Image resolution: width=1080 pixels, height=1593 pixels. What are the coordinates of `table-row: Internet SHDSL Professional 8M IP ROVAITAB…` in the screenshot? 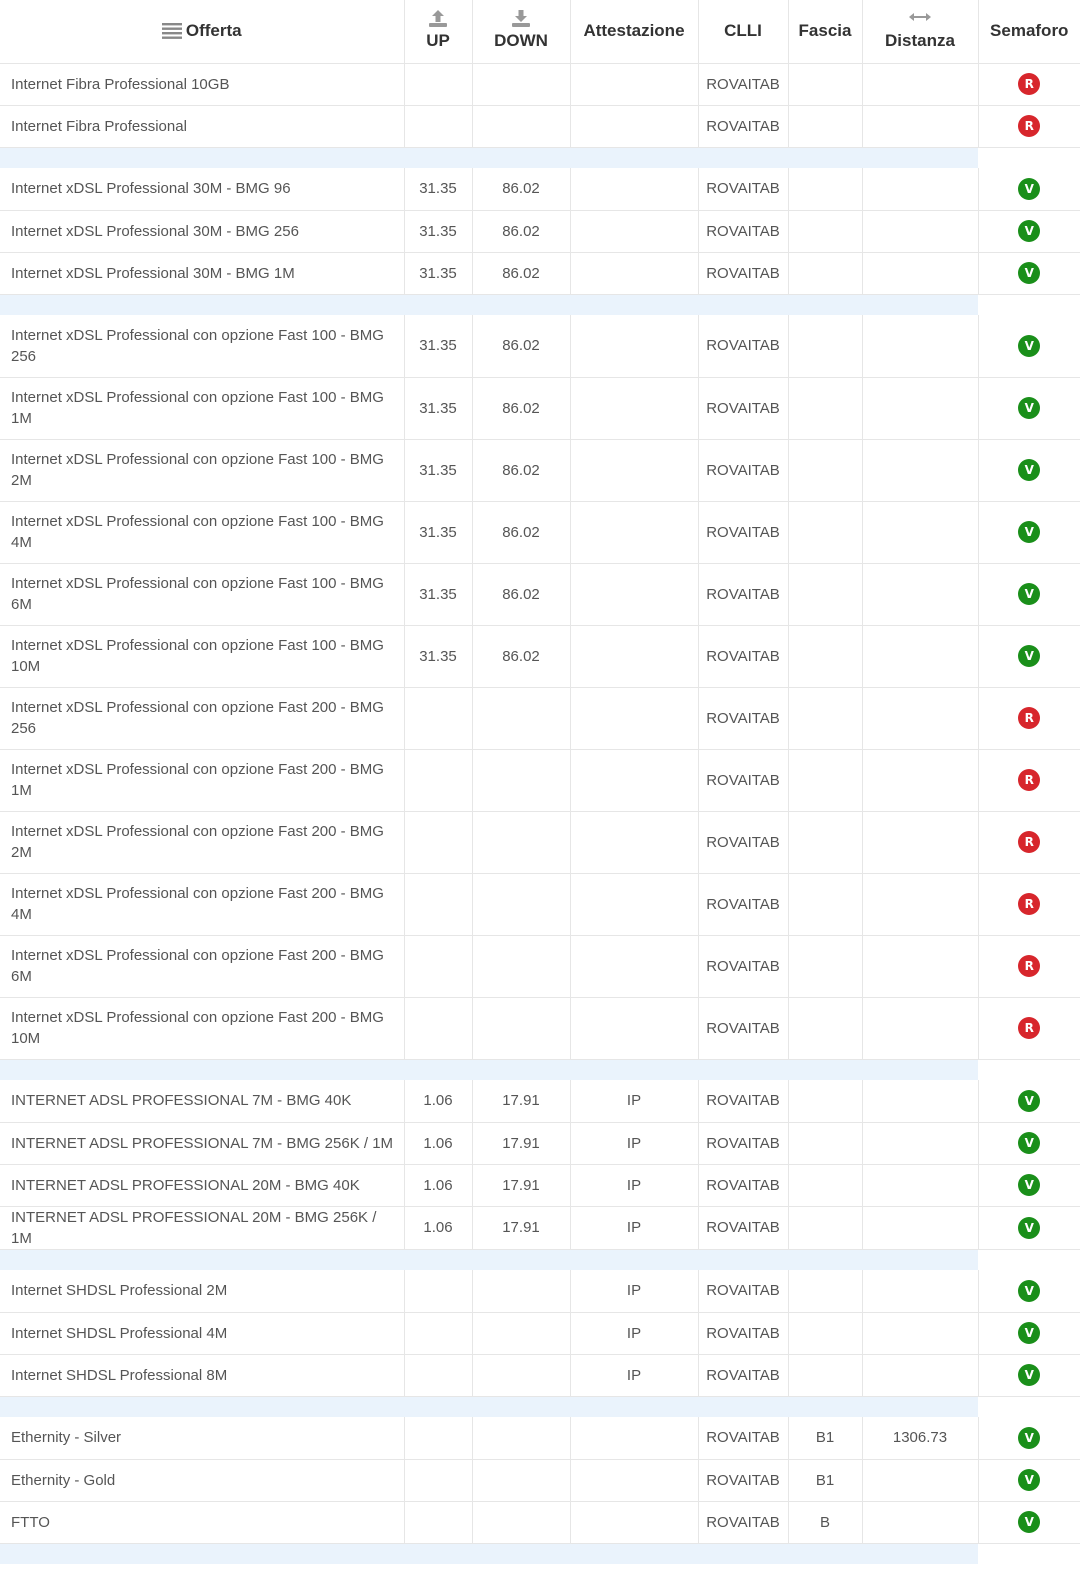 It's located at (540, 1375).